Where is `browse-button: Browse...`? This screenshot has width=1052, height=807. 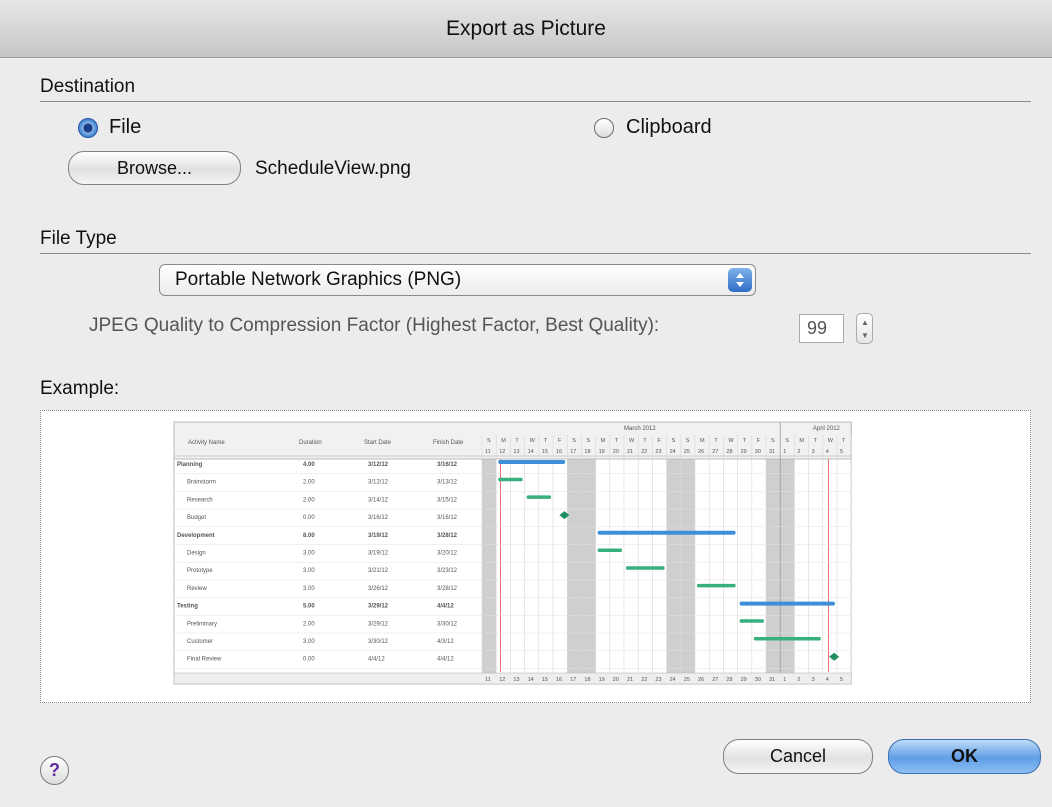 browse-button: Browse... is located at coordinates (154, 168).